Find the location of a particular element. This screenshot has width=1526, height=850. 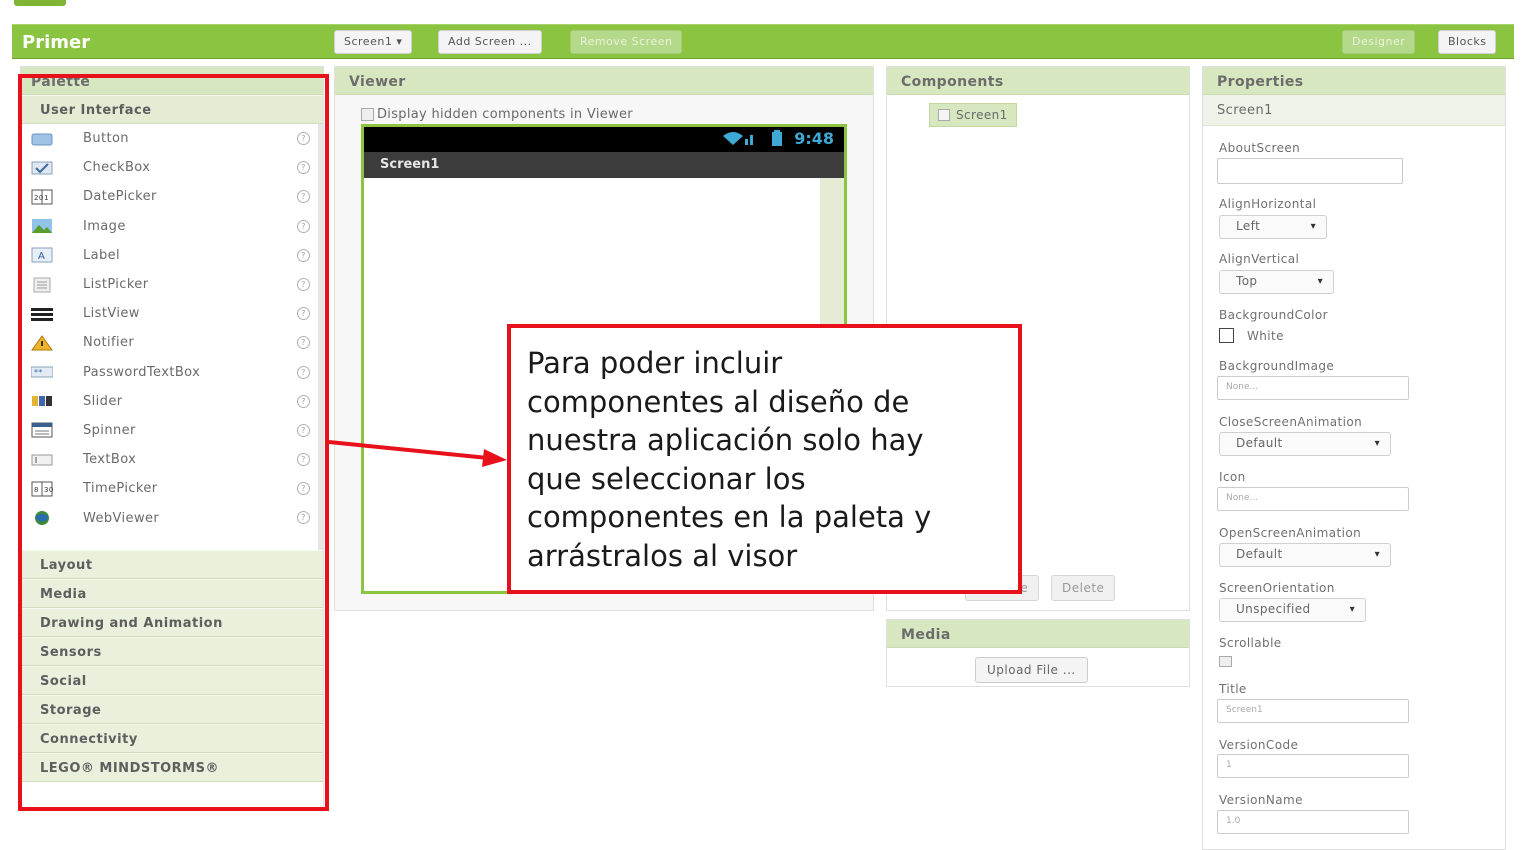

phone-status-bar: 9:48 is located at coordinates (604, 139).